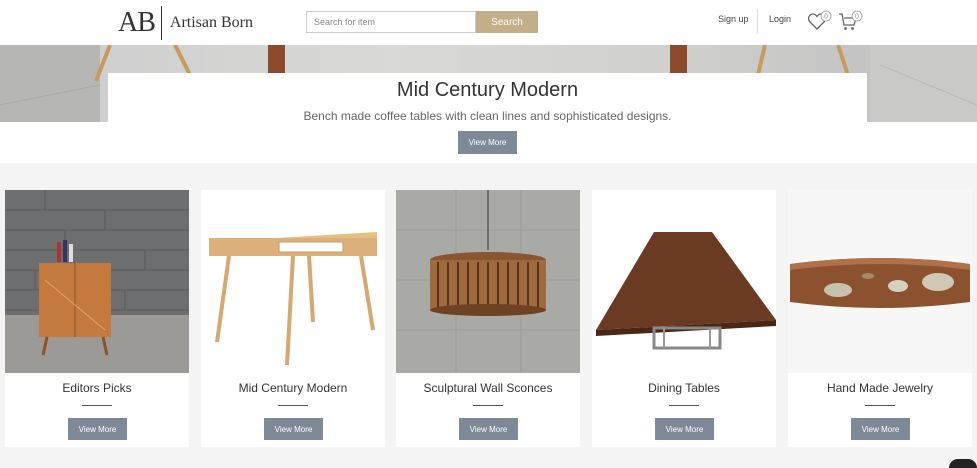  What do you see at coordinates (963, 463) in the screenshot?
I see `chat-widget-button` at bounding box center [963, 463].